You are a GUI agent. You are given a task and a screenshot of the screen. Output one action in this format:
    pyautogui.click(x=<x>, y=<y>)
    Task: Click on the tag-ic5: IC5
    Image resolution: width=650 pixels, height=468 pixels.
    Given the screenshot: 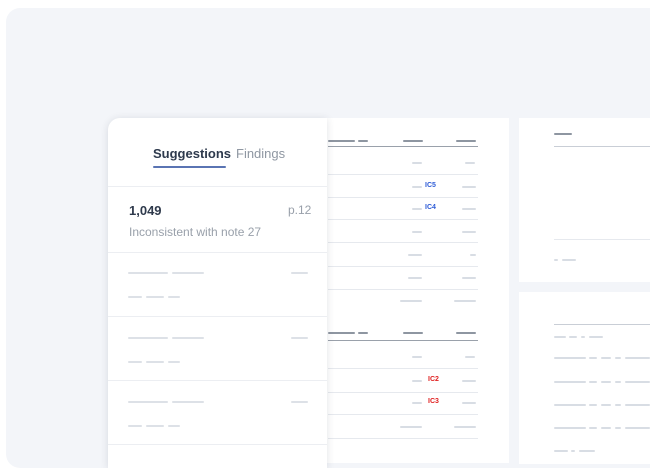 What is the action you would take?
    pyautogui.click(x=430, y=185)
    